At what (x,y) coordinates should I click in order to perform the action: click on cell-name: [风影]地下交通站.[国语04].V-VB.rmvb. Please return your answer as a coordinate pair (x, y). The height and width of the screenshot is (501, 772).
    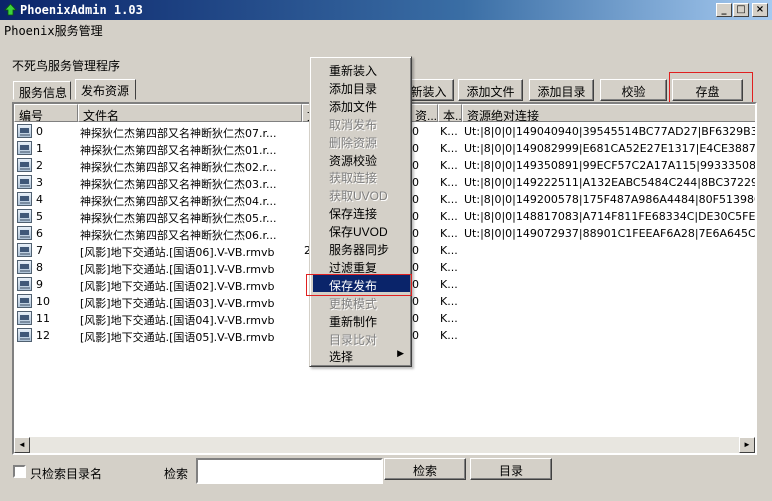
    Looking at the image, I should click on (177, 320).